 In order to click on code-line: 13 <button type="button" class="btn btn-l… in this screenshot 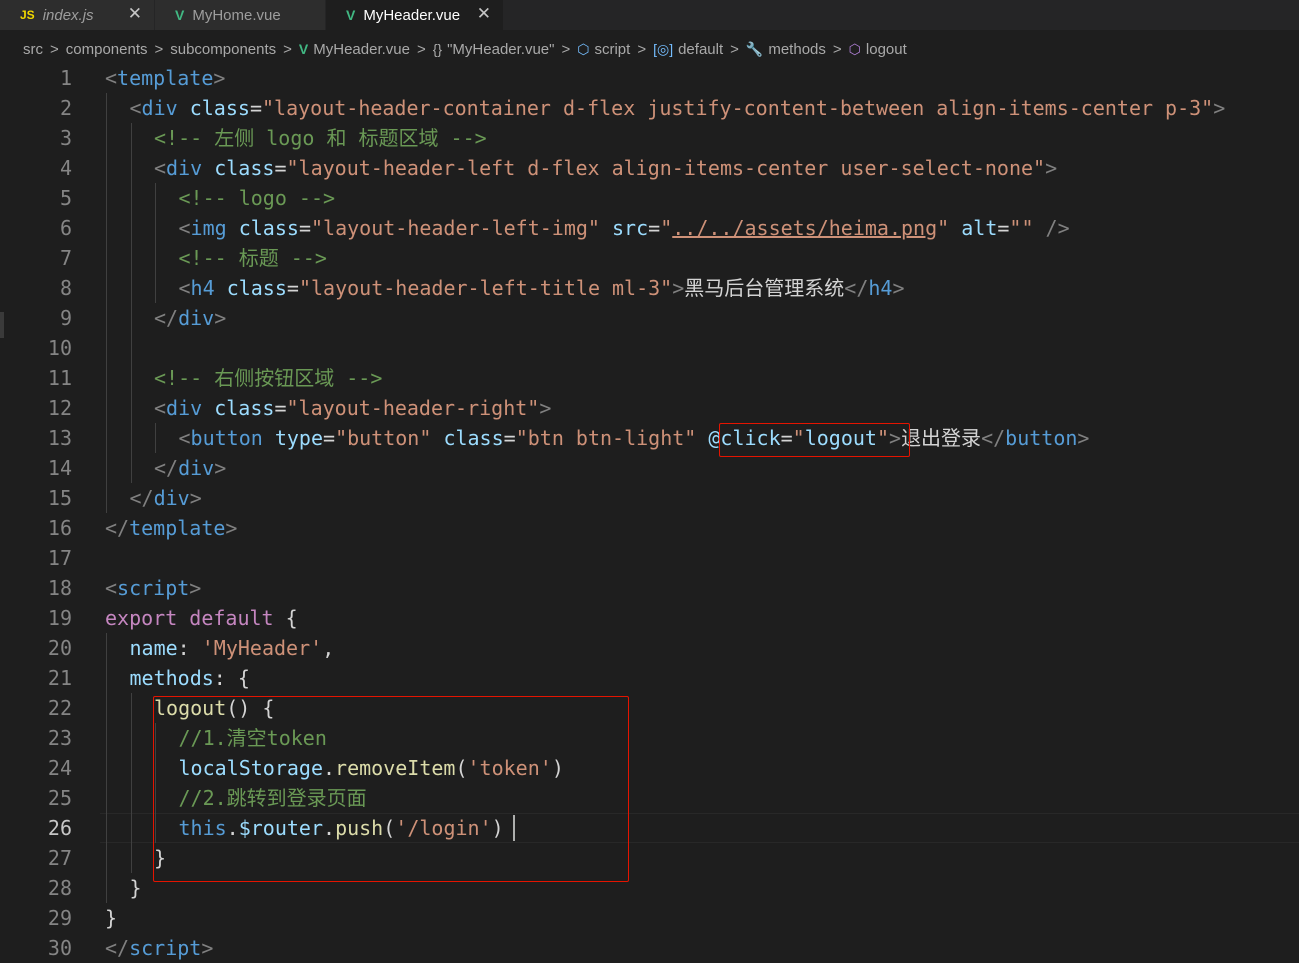, I will do `click(649, 438)`.